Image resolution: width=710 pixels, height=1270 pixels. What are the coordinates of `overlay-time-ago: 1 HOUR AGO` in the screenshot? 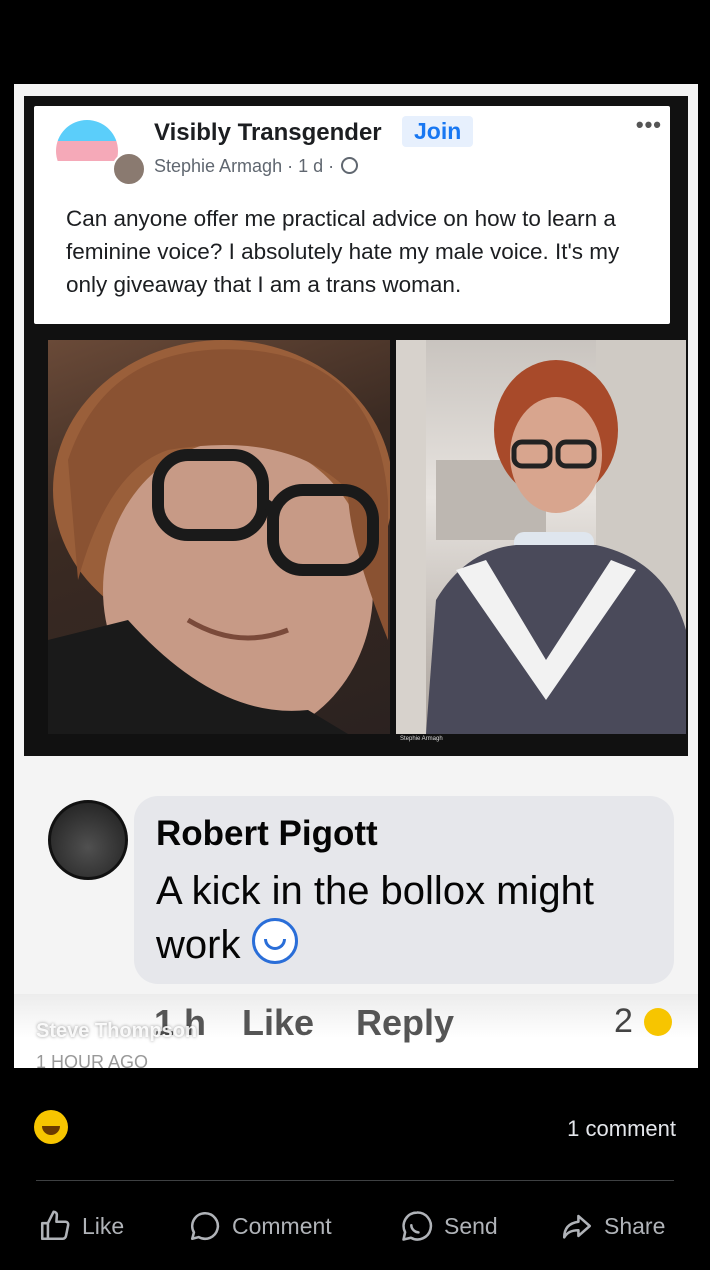 It's located at (92, 1060).